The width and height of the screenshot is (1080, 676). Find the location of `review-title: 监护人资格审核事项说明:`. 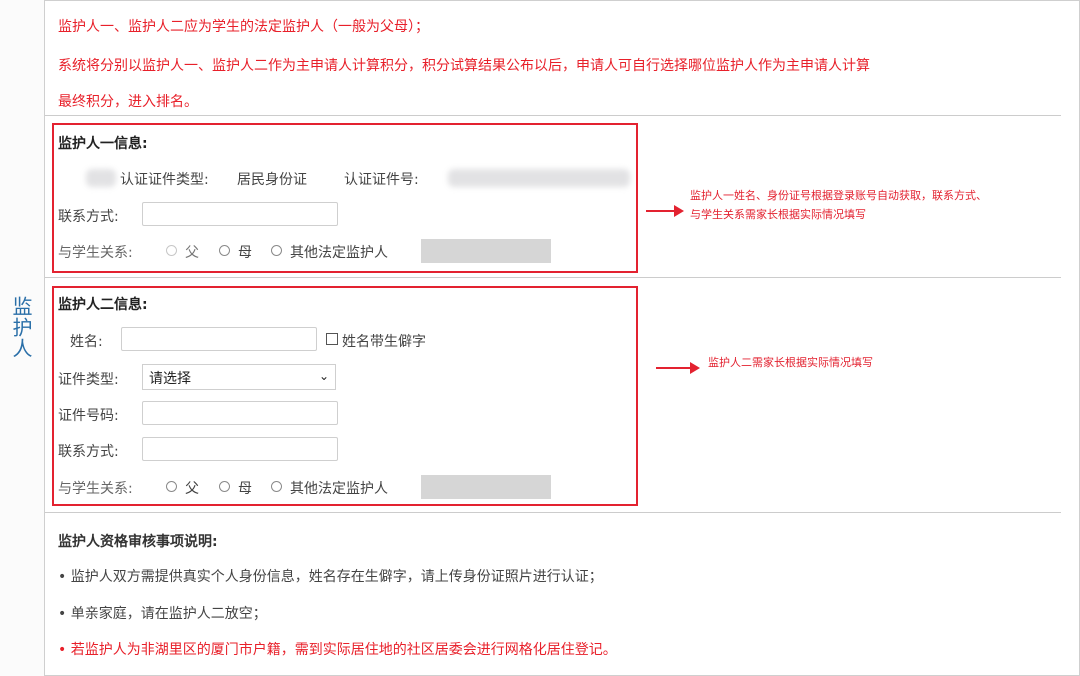

review-title: 监护人资格审核事项说明: is located at coordinates (138, 542).